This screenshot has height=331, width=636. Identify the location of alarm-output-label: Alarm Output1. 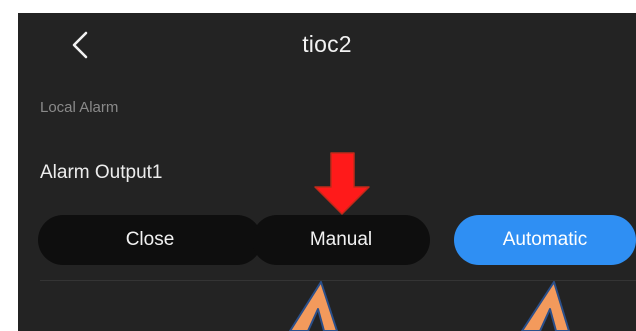
(101, 172).